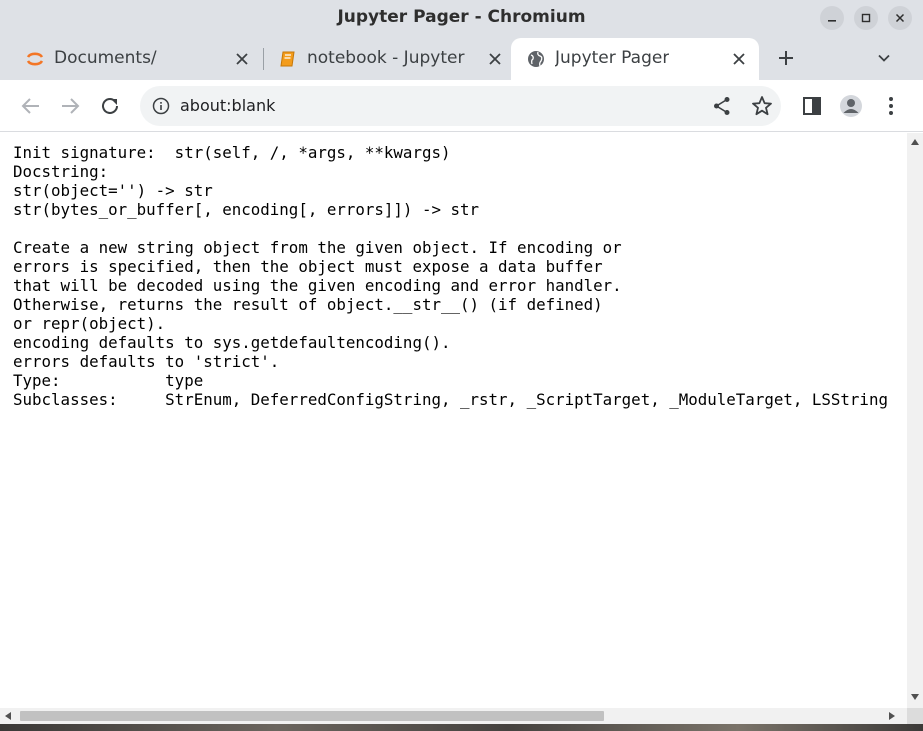  I want to click on new-tab-icon, so click(786, 58).